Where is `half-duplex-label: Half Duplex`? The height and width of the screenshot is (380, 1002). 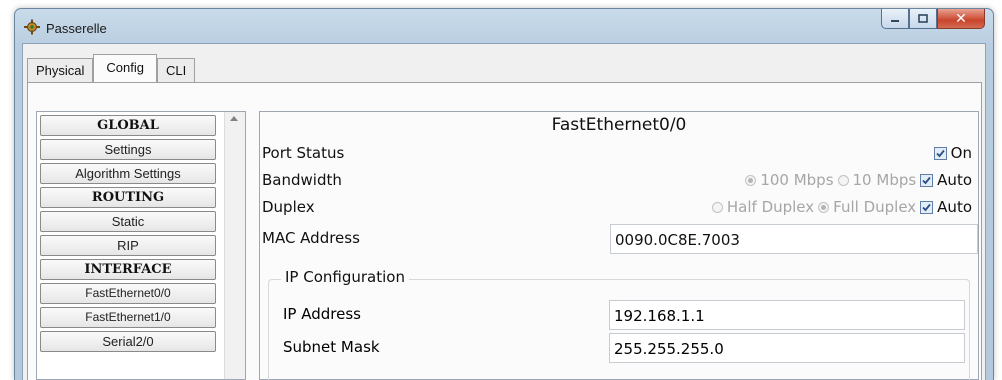 half-duplex-label: Half Duplex is located at coordinates (770, 207).